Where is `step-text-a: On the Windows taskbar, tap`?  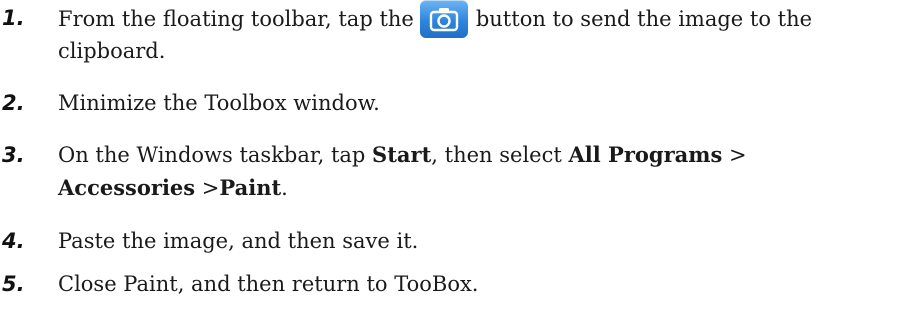
step-text-a: On the Windows taskbar, tap is located at coordinates (215, 155).